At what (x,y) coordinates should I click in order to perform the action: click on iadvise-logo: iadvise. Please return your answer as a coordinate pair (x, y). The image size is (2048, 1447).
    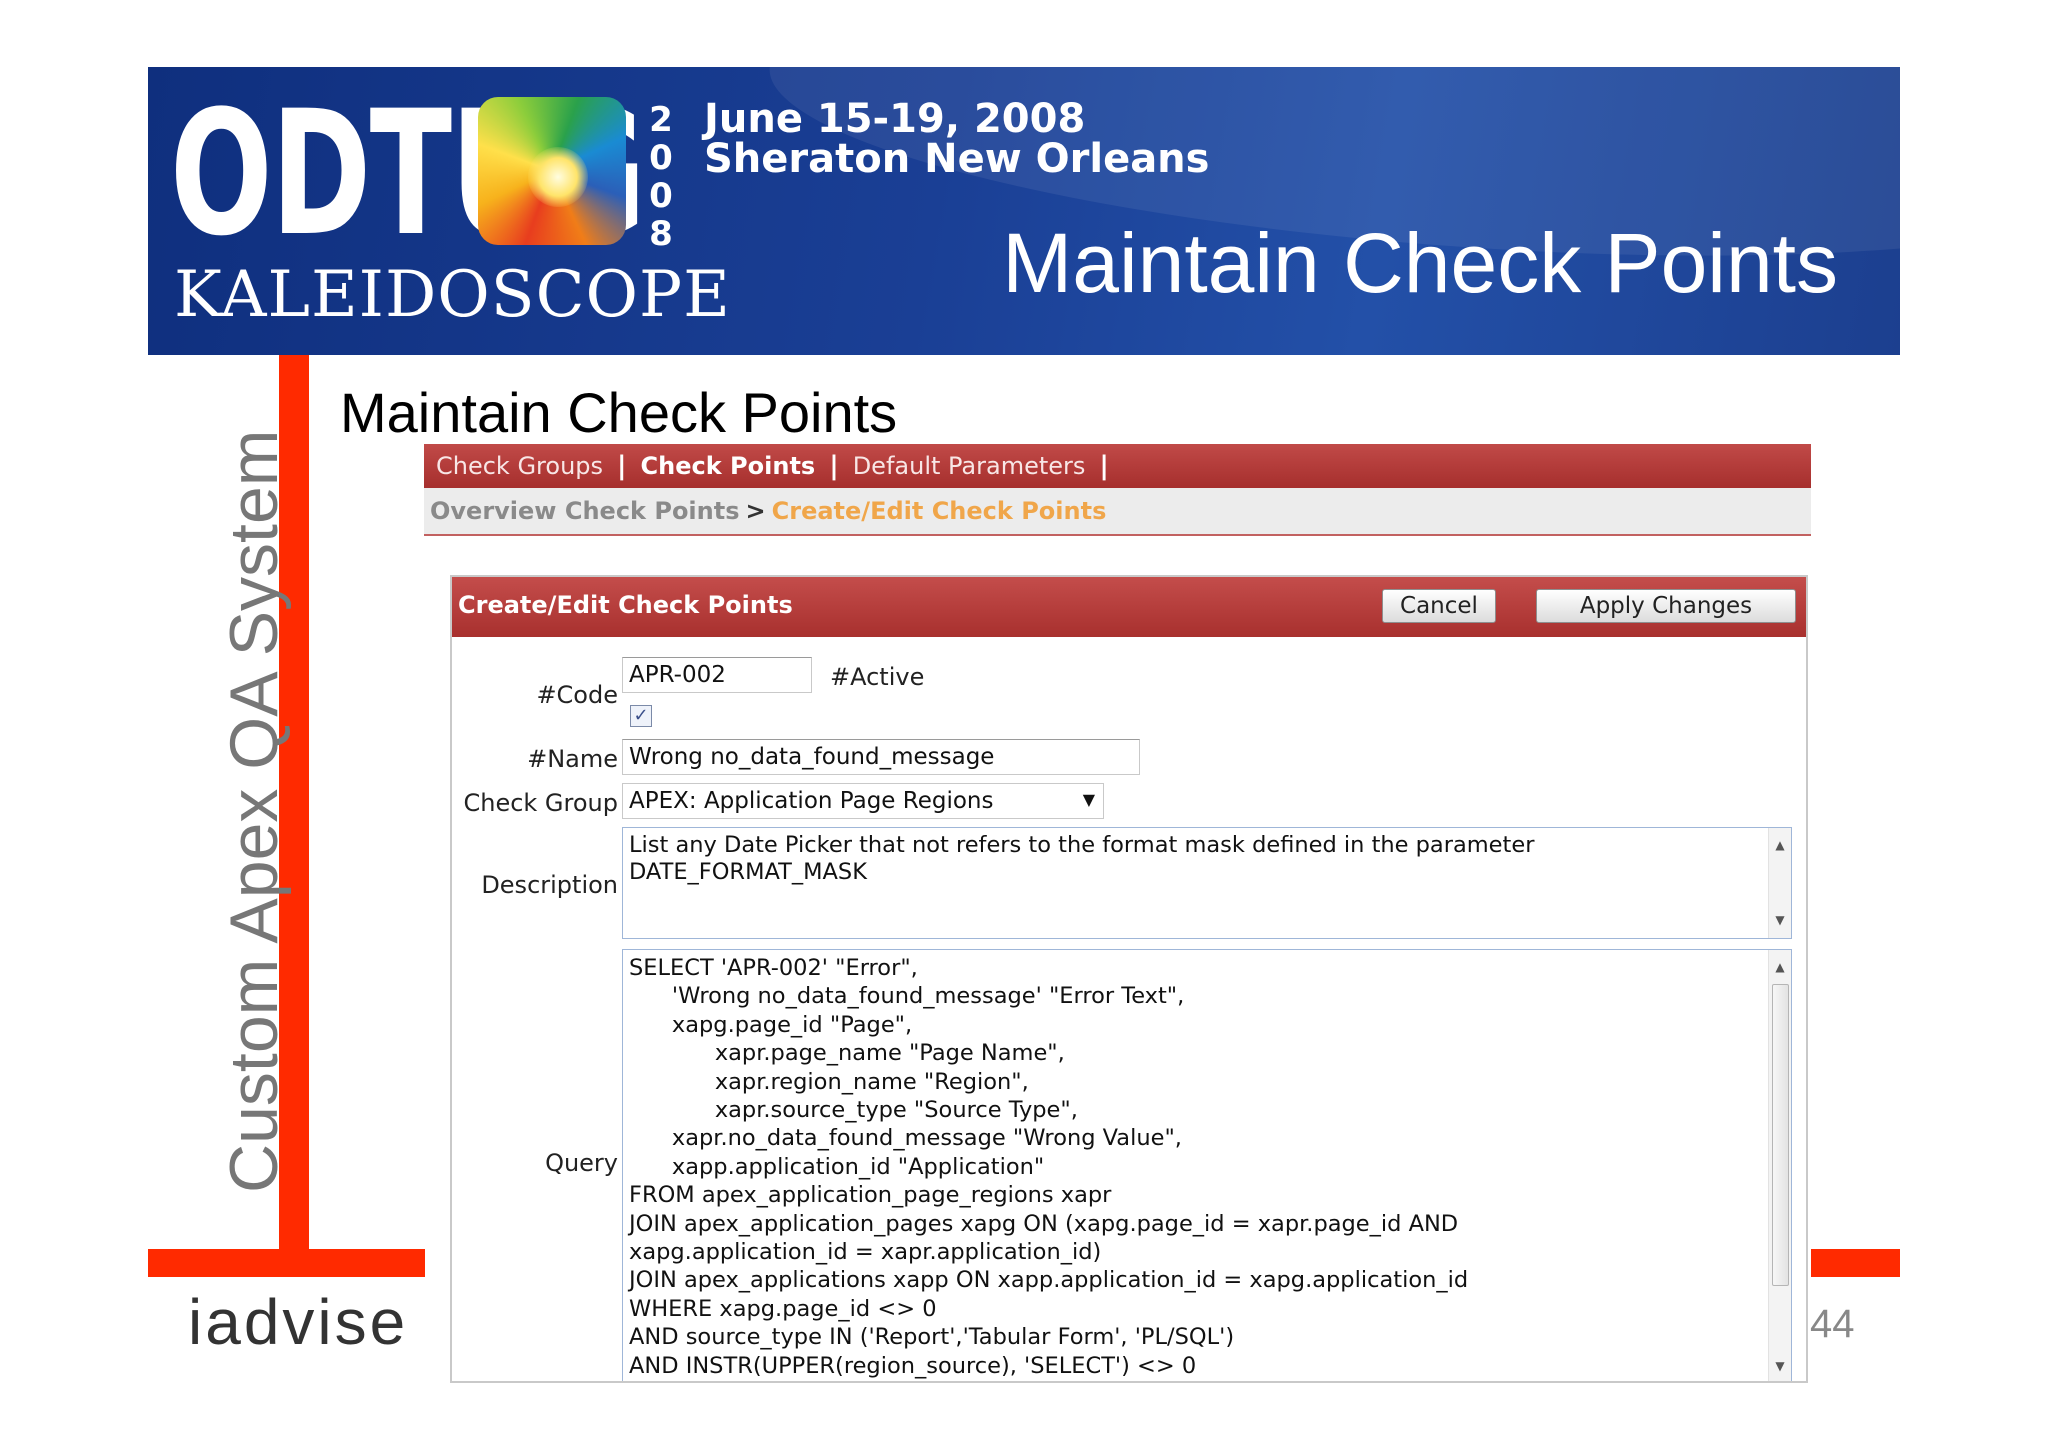
    Looking at the image, I should click on (298, 1322).